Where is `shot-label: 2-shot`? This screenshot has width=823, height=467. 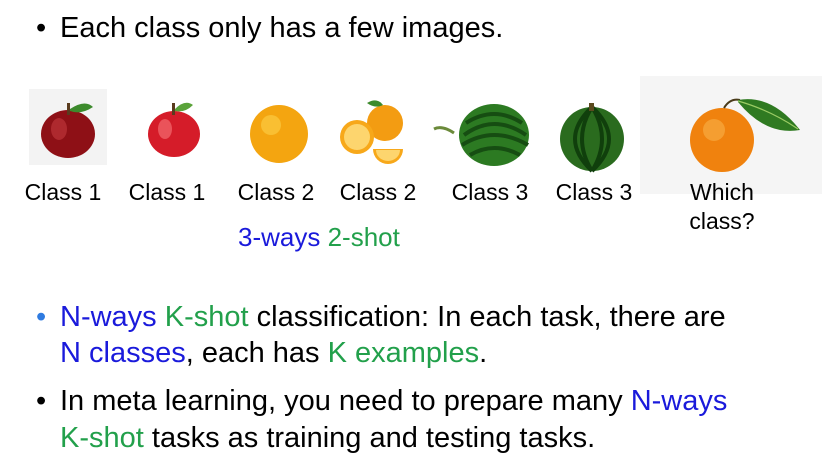
shot-label: 2-shot is located at coordinates (363, 237).